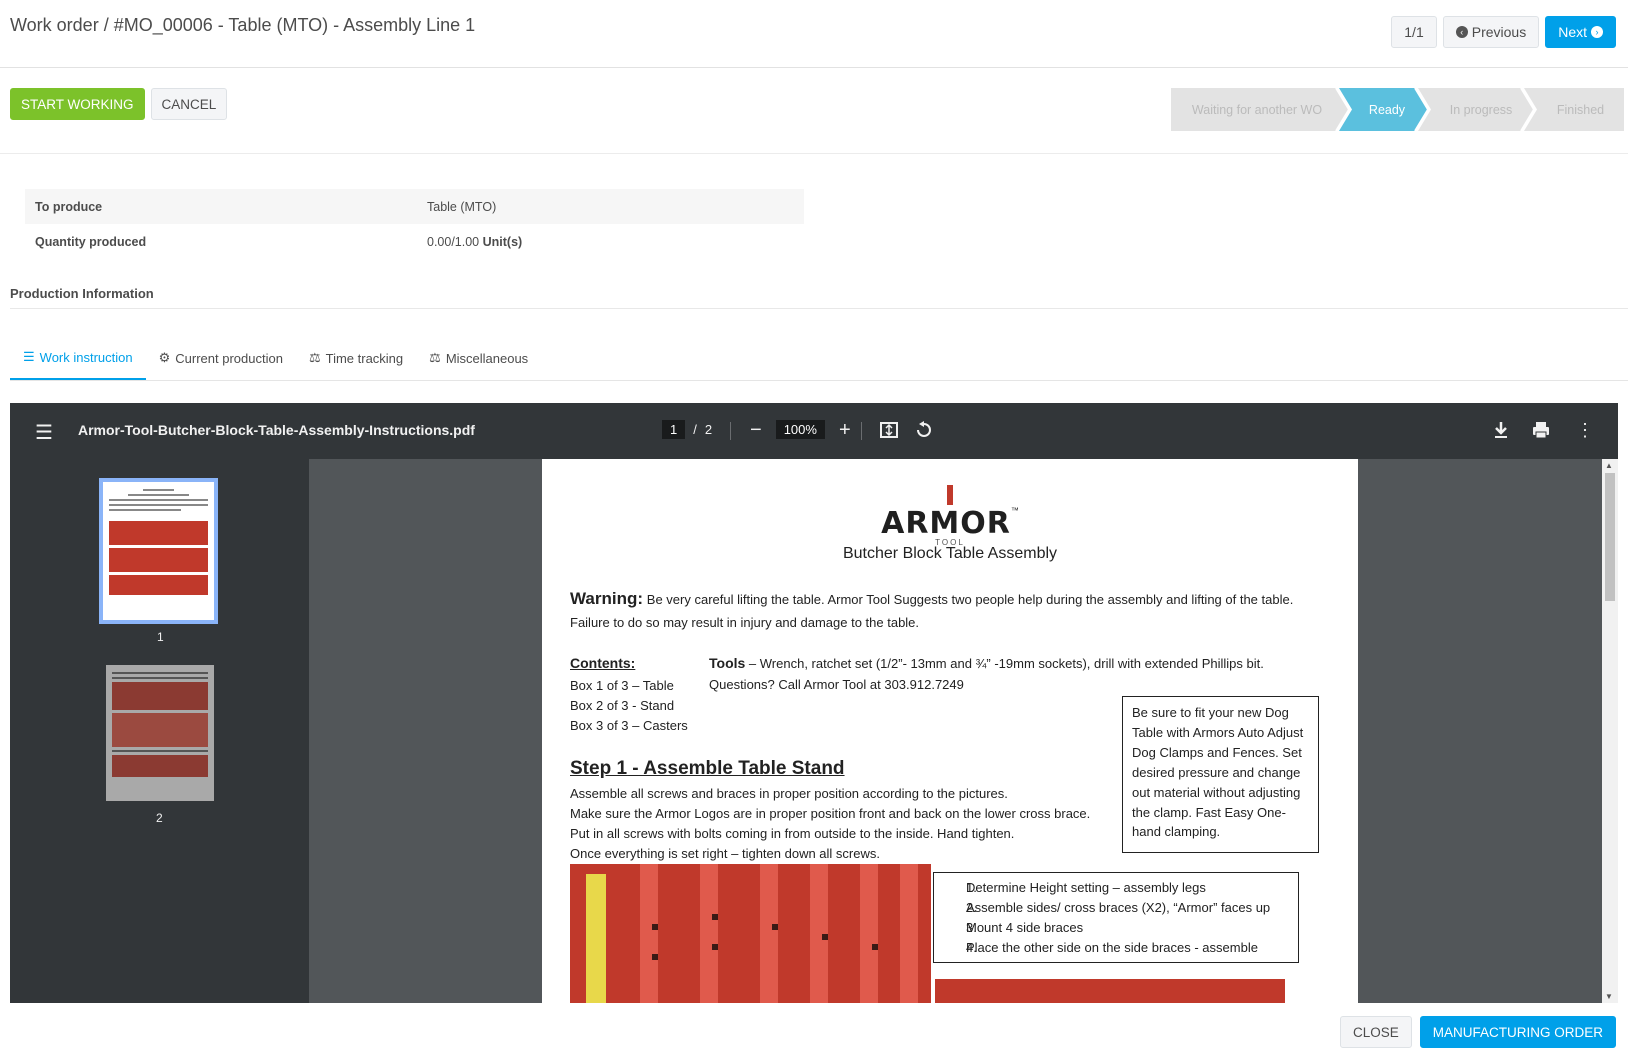 The width and height of the screenshot is (1628, 1064). I want to click on scroll-thumb, so click(1610, 537).